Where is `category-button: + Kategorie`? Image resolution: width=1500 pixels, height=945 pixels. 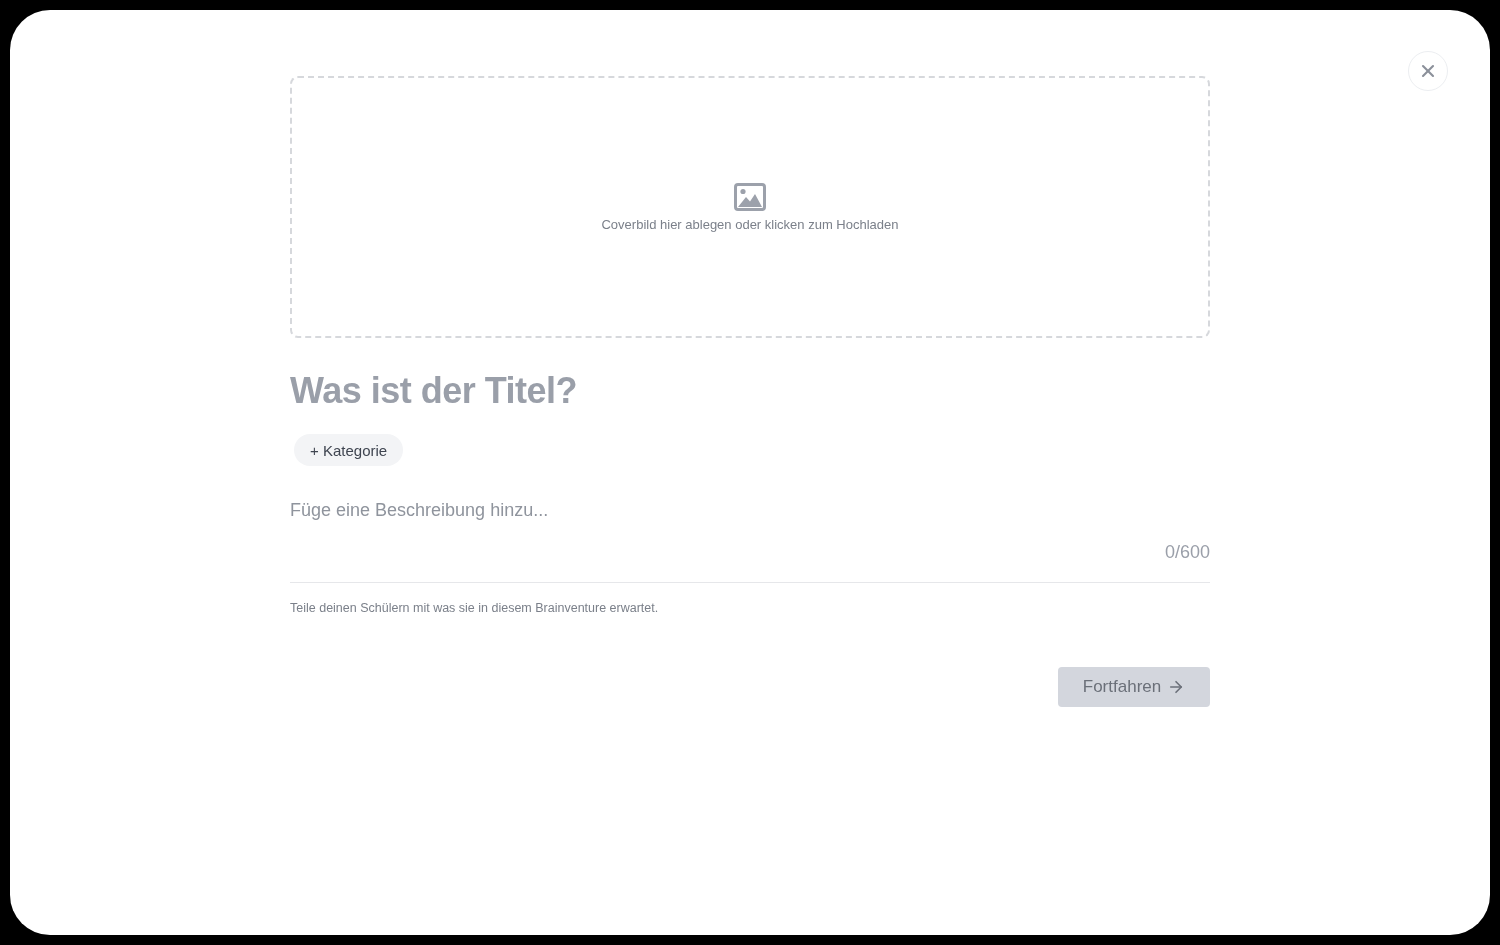 category-button: + Kategorie is located at coordinates (349, 450).